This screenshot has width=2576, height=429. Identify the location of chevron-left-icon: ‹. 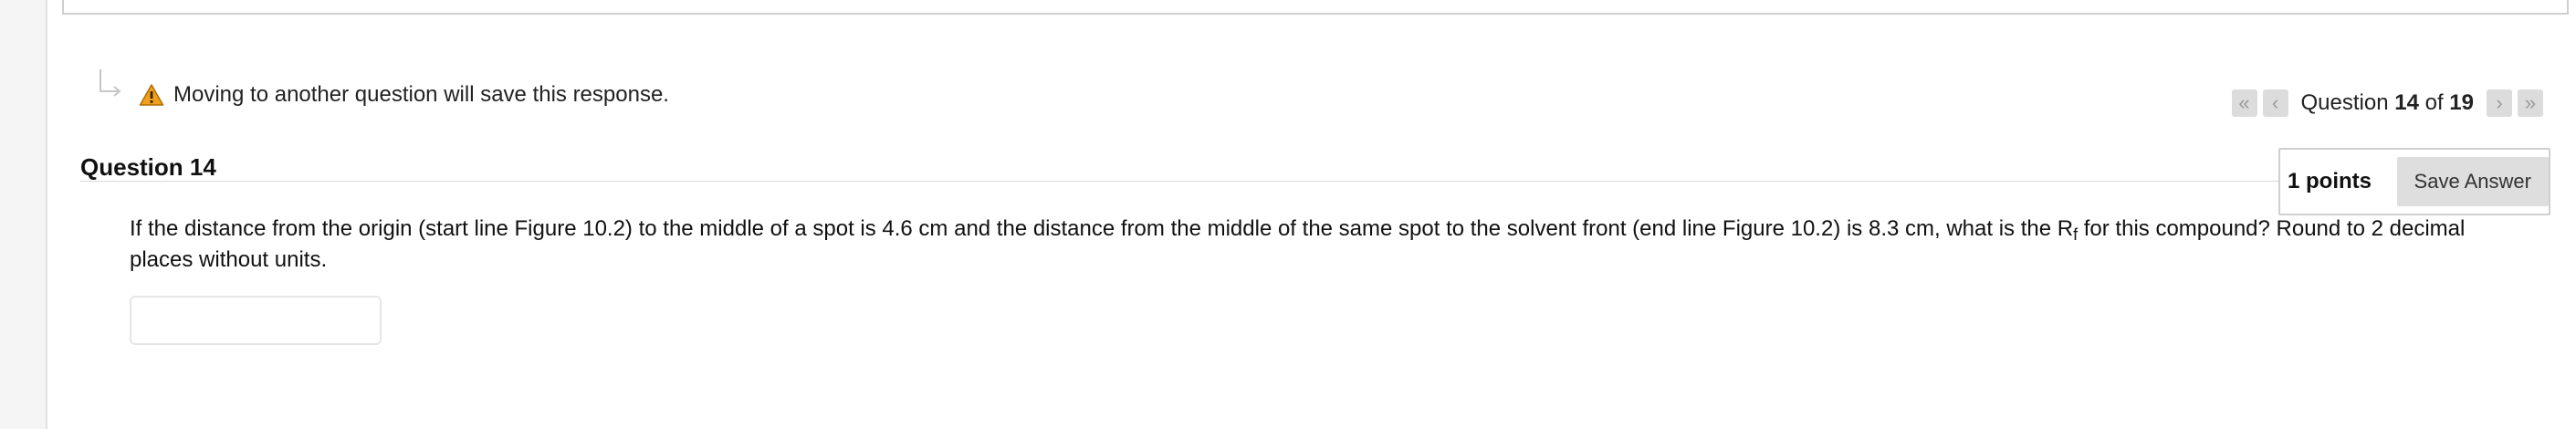
(2275, 102).